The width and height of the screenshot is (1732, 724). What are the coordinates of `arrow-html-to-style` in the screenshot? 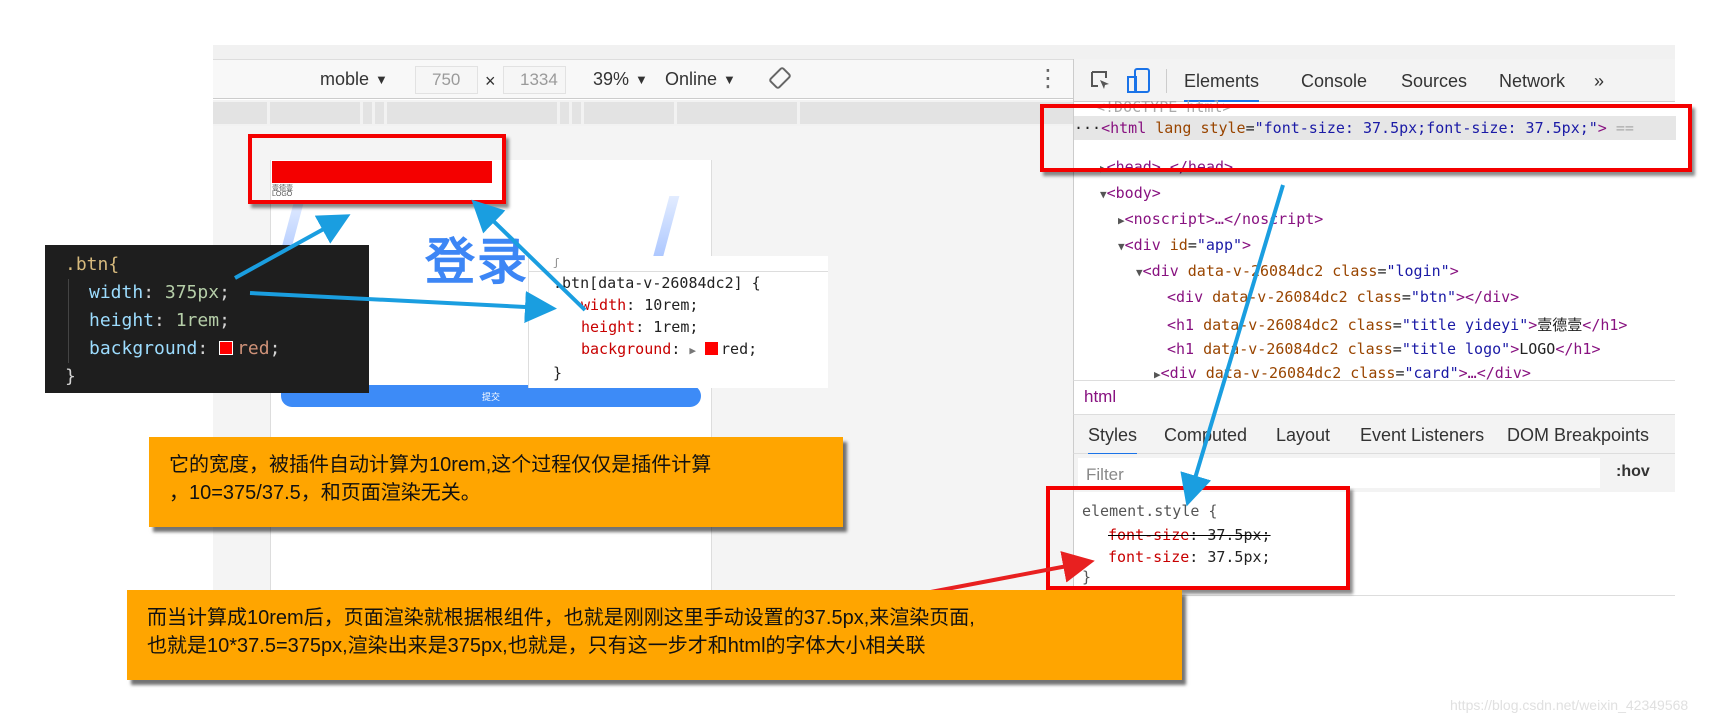 It's located at (1232, 345).